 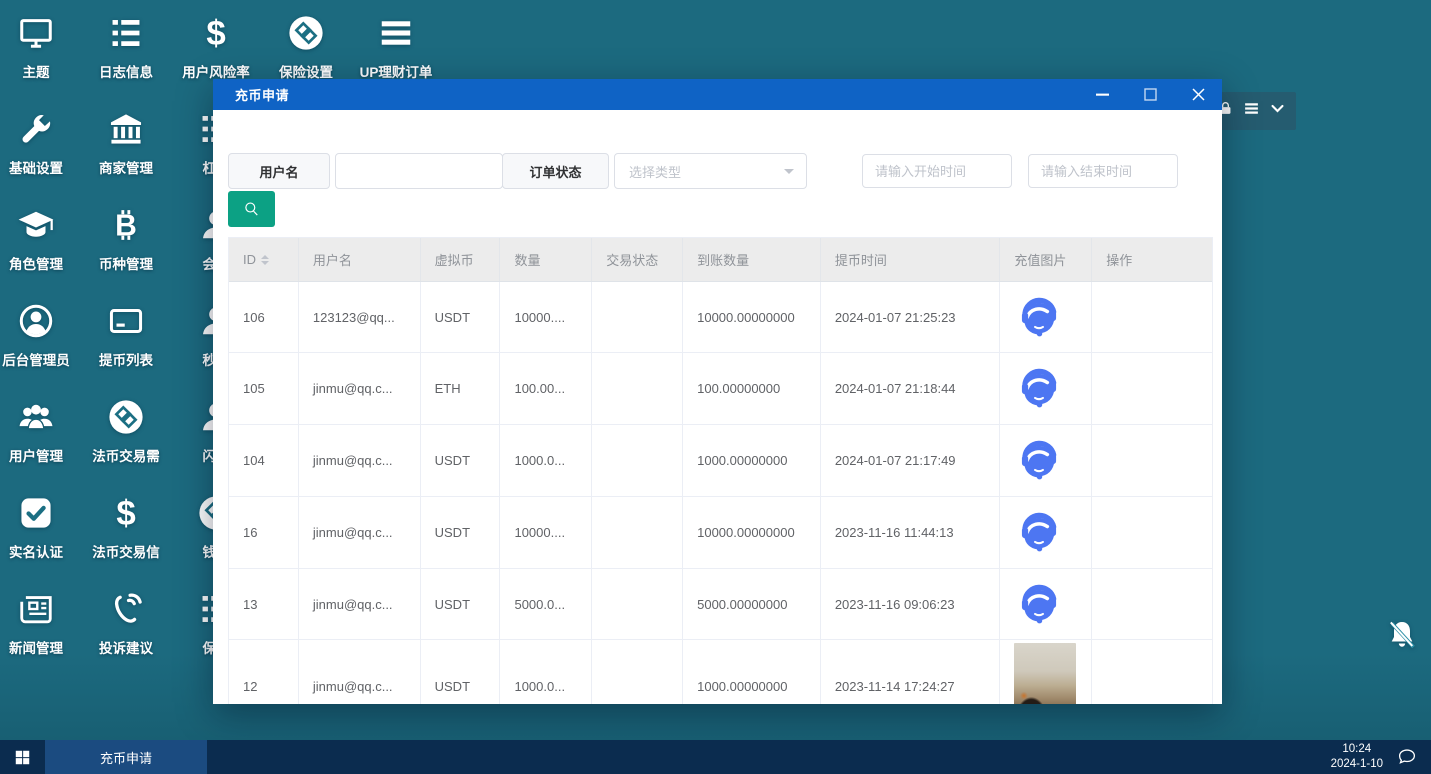 What do you see at coordinates (249, 259) in the screenshot?
I see `column-label: ID` at bounding box center [249, 259].